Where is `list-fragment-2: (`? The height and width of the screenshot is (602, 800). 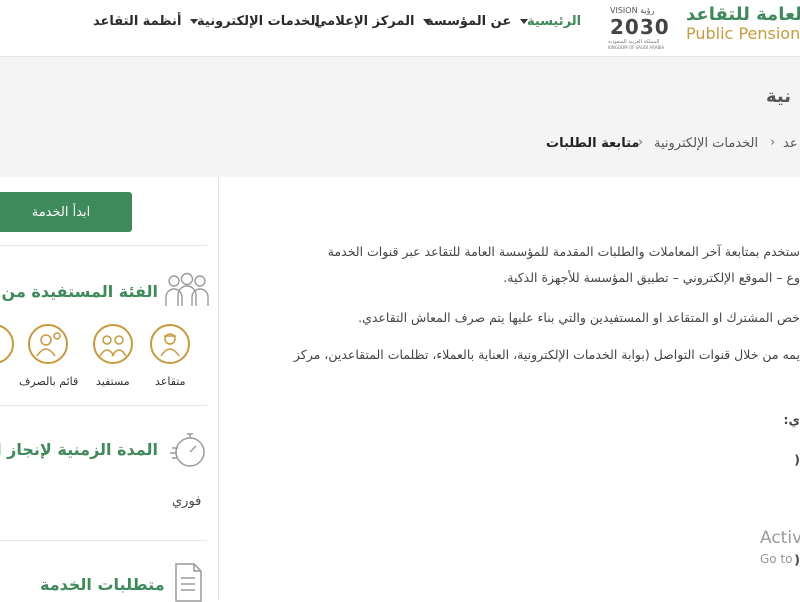
list-fragment-2: ( is located at coordinates (797, 559).